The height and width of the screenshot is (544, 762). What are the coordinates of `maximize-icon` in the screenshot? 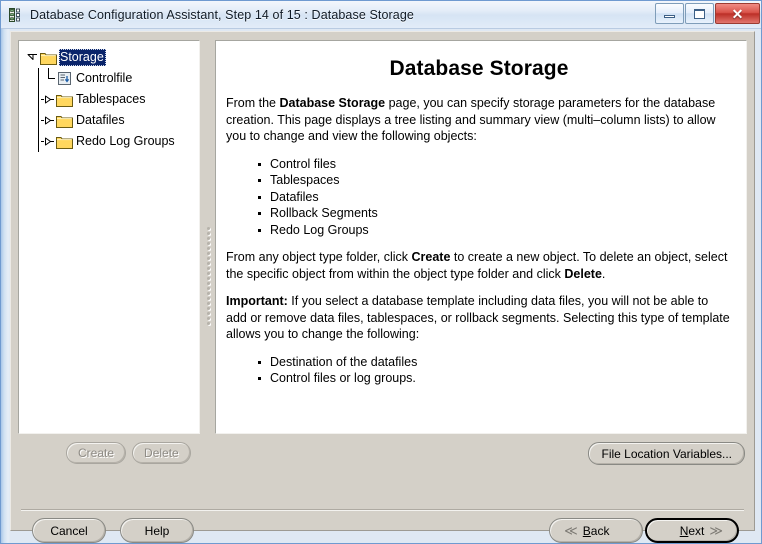 It's located at (699, 13).